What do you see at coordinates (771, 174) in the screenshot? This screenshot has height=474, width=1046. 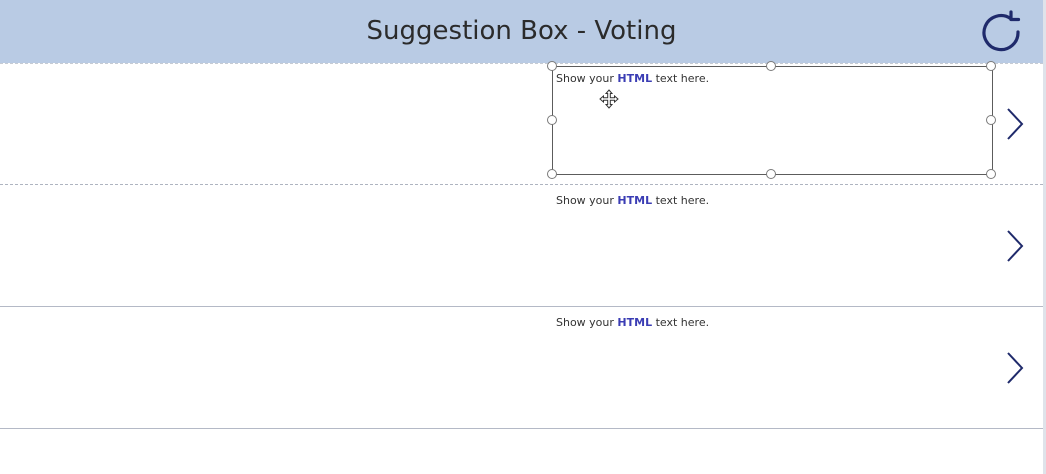 I see `resize-handle-bottom` at bounding box center [771, 174].